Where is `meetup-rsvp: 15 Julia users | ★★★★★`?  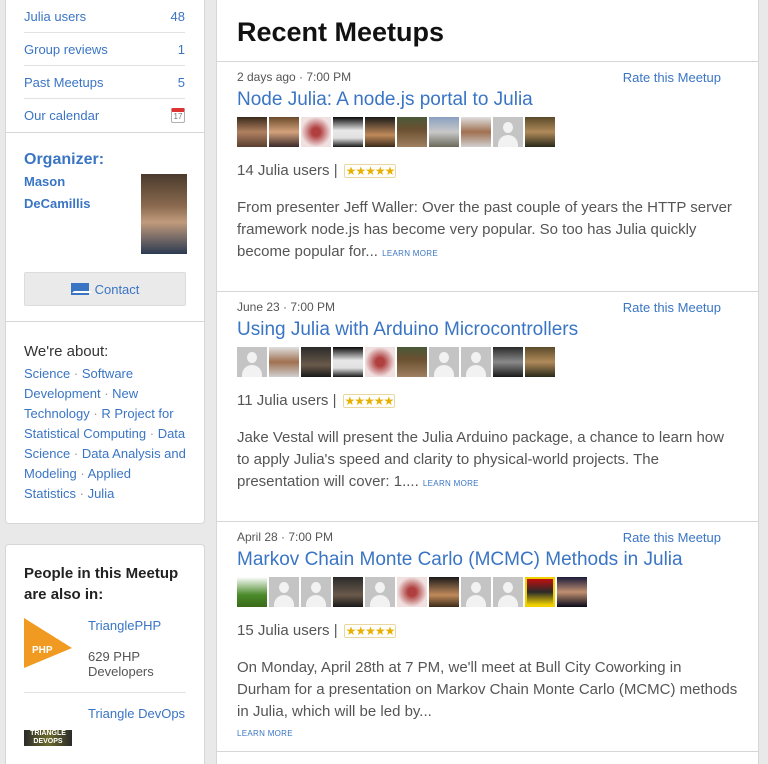 meetup-rsvp: 15 Julia users | ★★★★★ is located at coordinates (487, 630).